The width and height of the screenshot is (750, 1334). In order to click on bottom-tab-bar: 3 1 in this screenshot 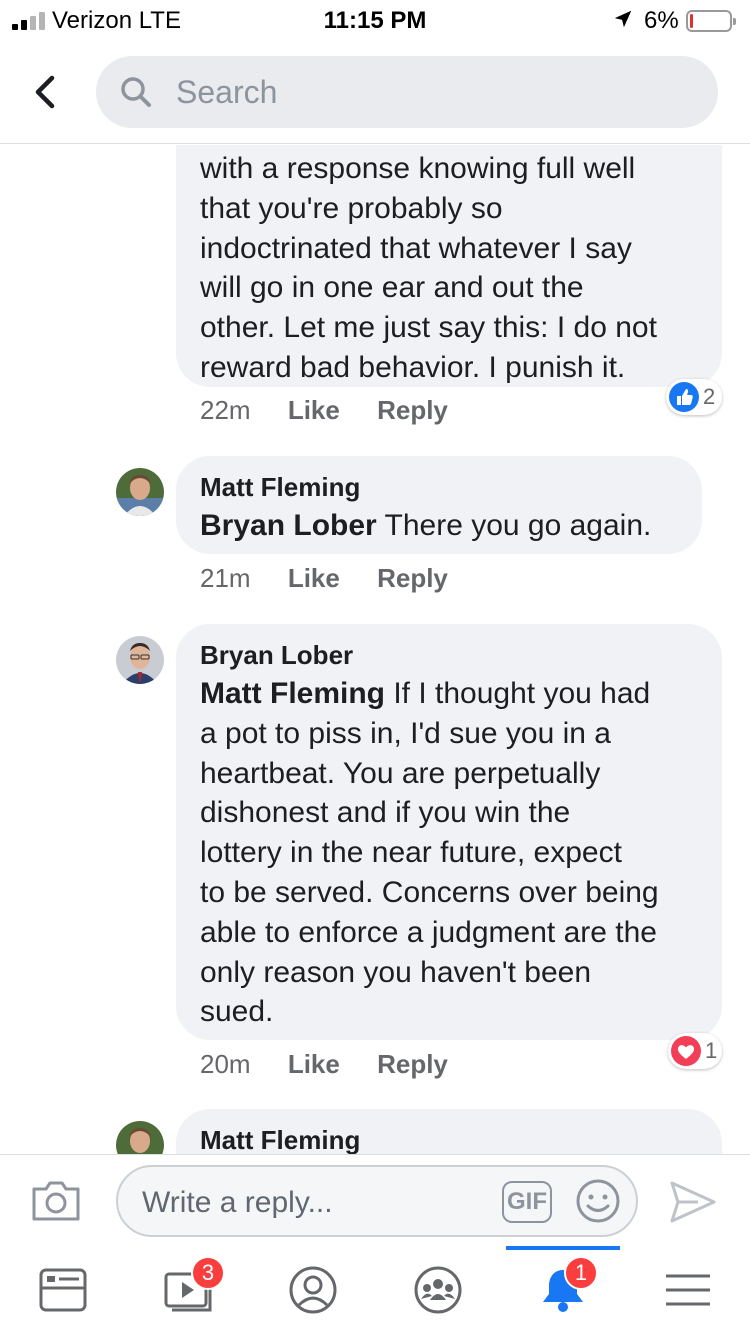, I will do `click(375, 1290)`.